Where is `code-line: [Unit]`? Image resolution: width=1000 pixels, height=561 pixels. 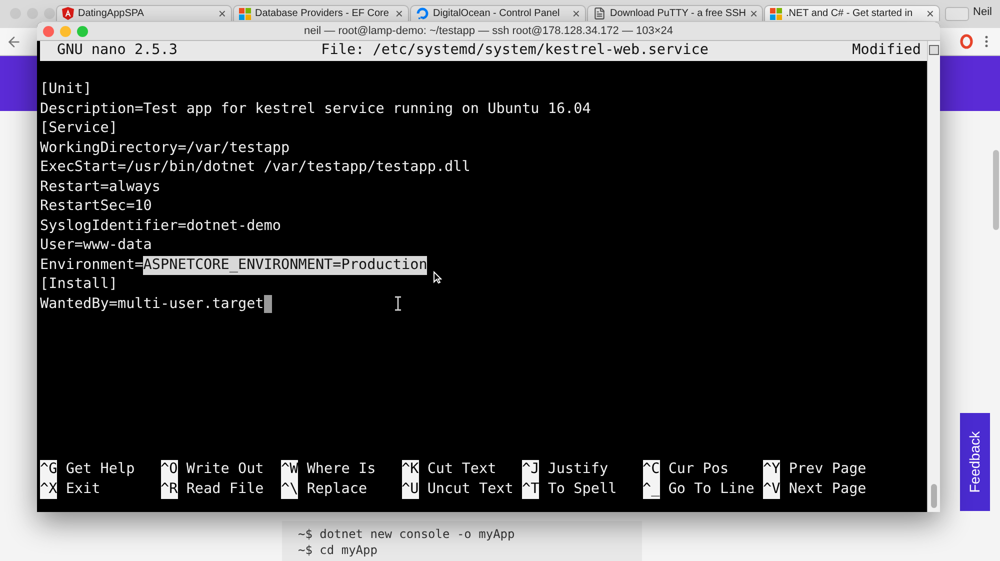 code-line: [Unit] is located at coordinates (66, 89).